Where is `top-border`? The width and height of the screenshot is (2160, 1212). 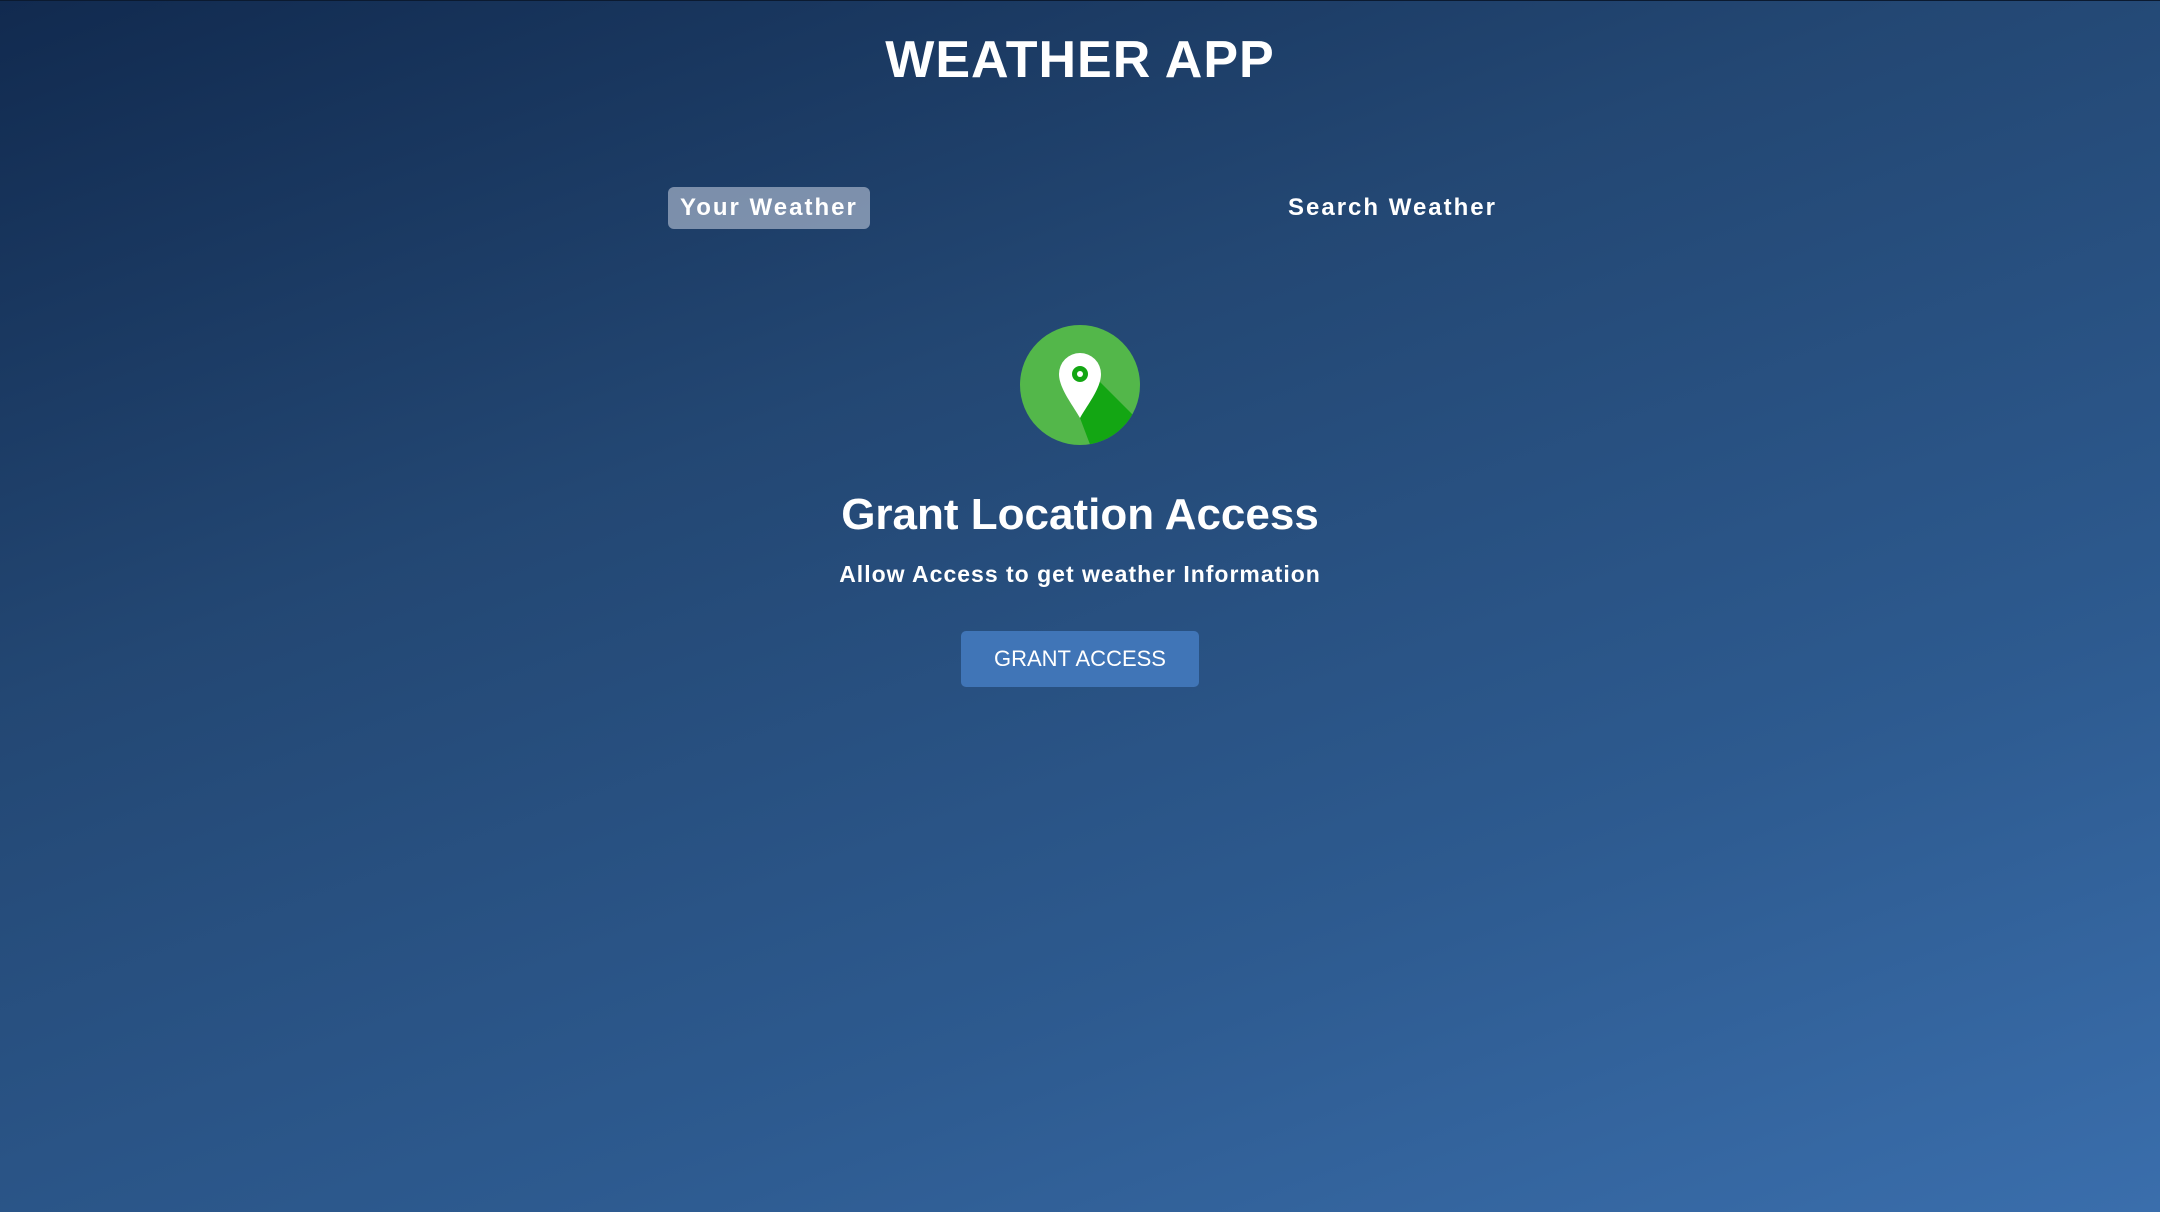 top-border is located at coordinates (1080, 0).